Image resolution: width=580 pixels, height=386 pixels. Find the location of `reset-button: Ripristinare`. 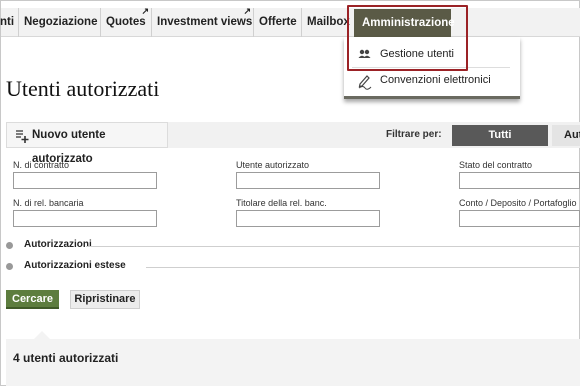

reset-button: Ripristinare is located at coordinates (105, 299).